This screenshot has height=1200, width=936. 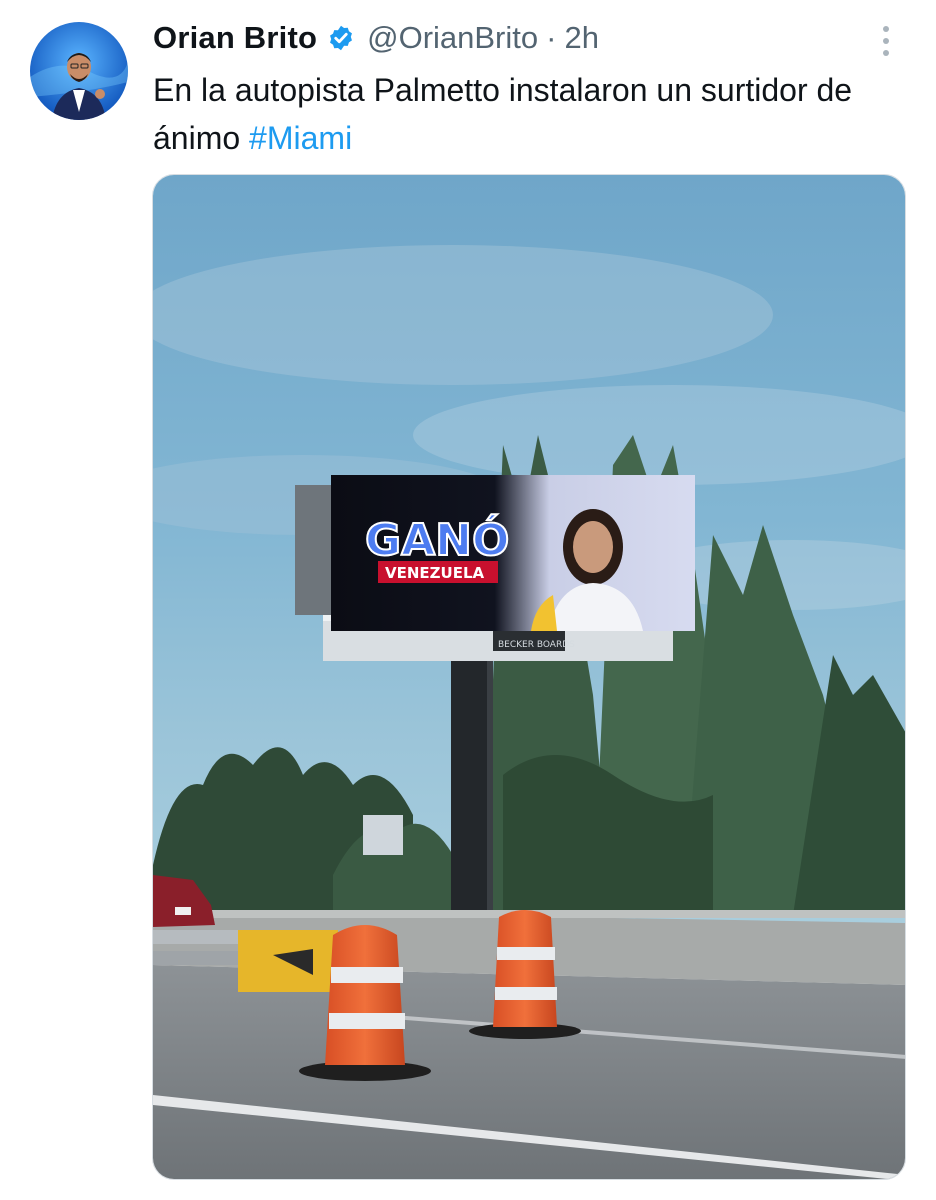 I want to click on billboard-headline: GANÓ, so click(x=437, y=539).